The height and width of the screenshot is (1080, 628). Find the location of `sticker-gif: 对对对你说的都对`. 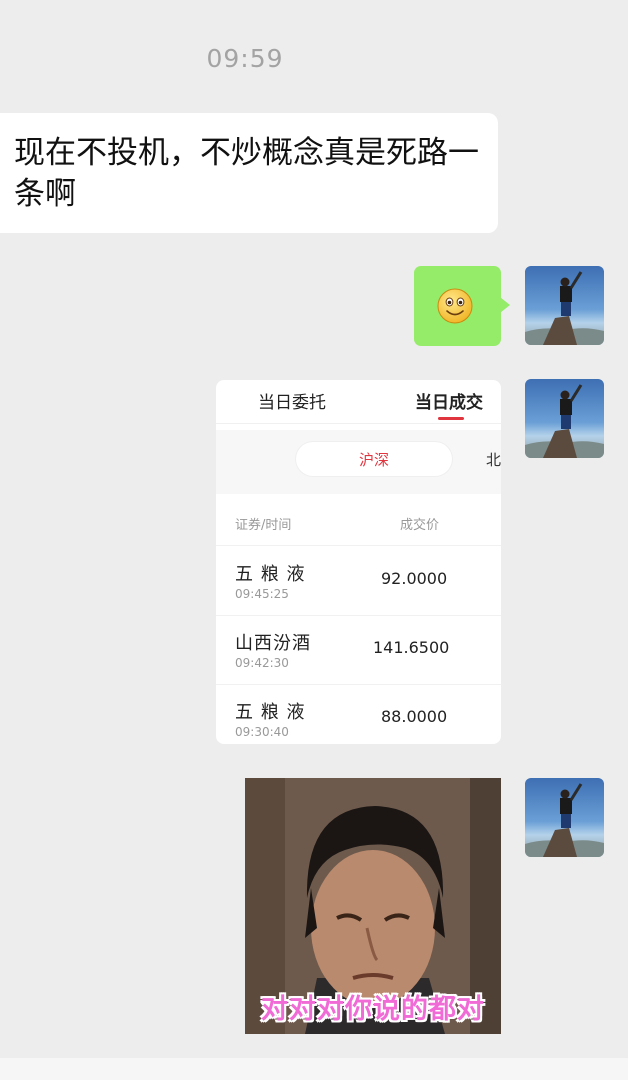

sticker-gif: 对对对你说的都对 is located at coordinates (373, 906).